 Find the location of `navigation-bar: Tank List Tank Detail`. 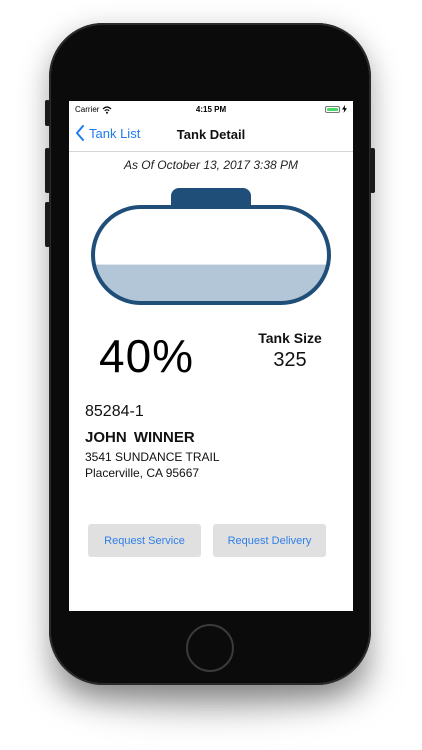

navigation-bar: Tank List Tank Detail is located at coordinates (211, 134).